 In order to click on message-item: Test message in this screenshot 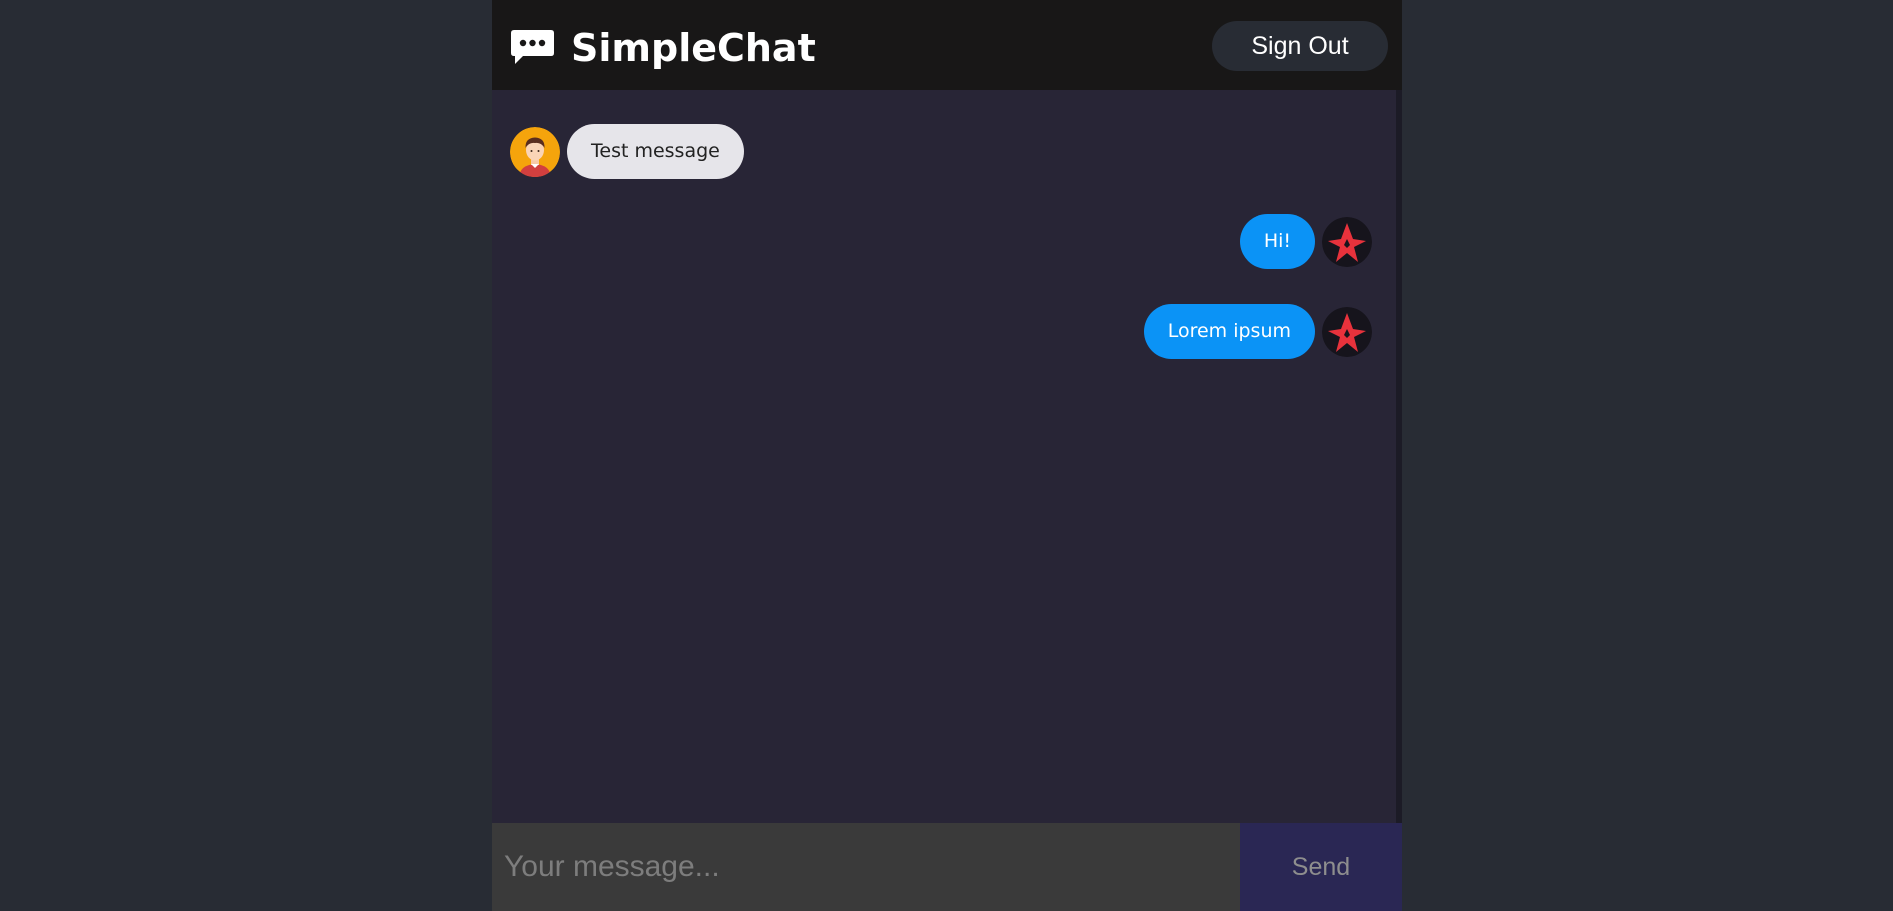, I will do `click(627, 151)`.